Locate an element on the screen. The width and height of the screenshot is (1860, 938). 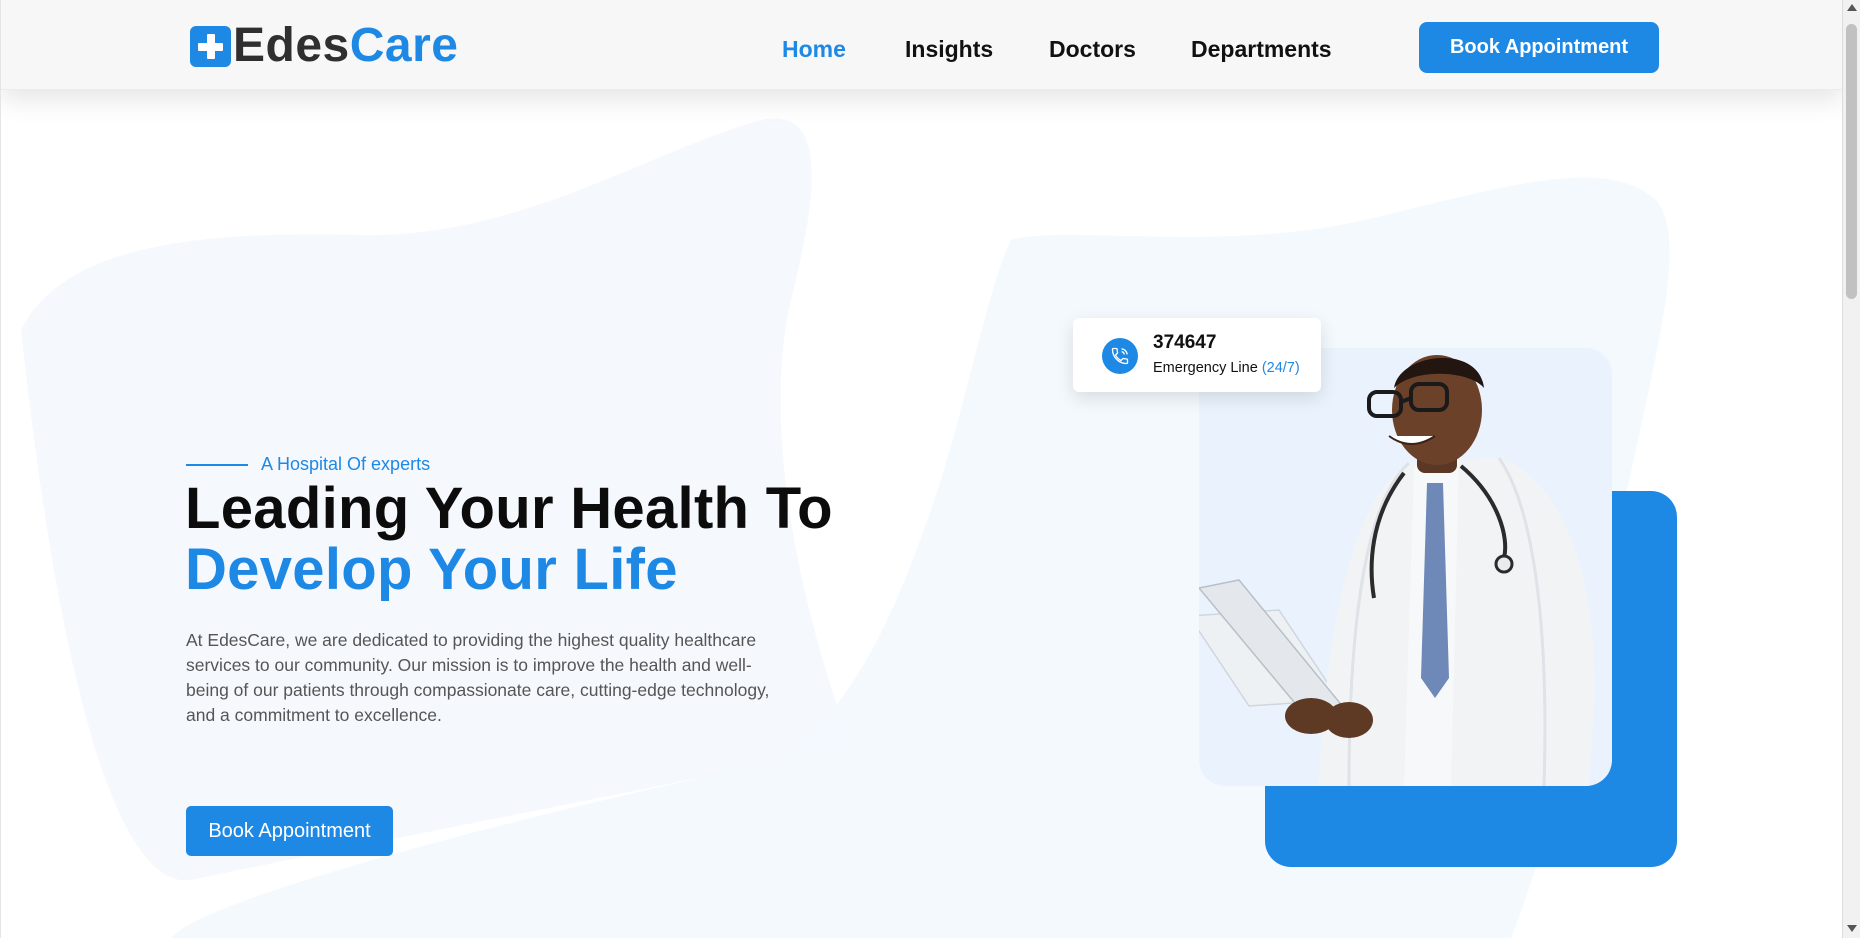
phone-icon is located at coordinates (1120, 356).